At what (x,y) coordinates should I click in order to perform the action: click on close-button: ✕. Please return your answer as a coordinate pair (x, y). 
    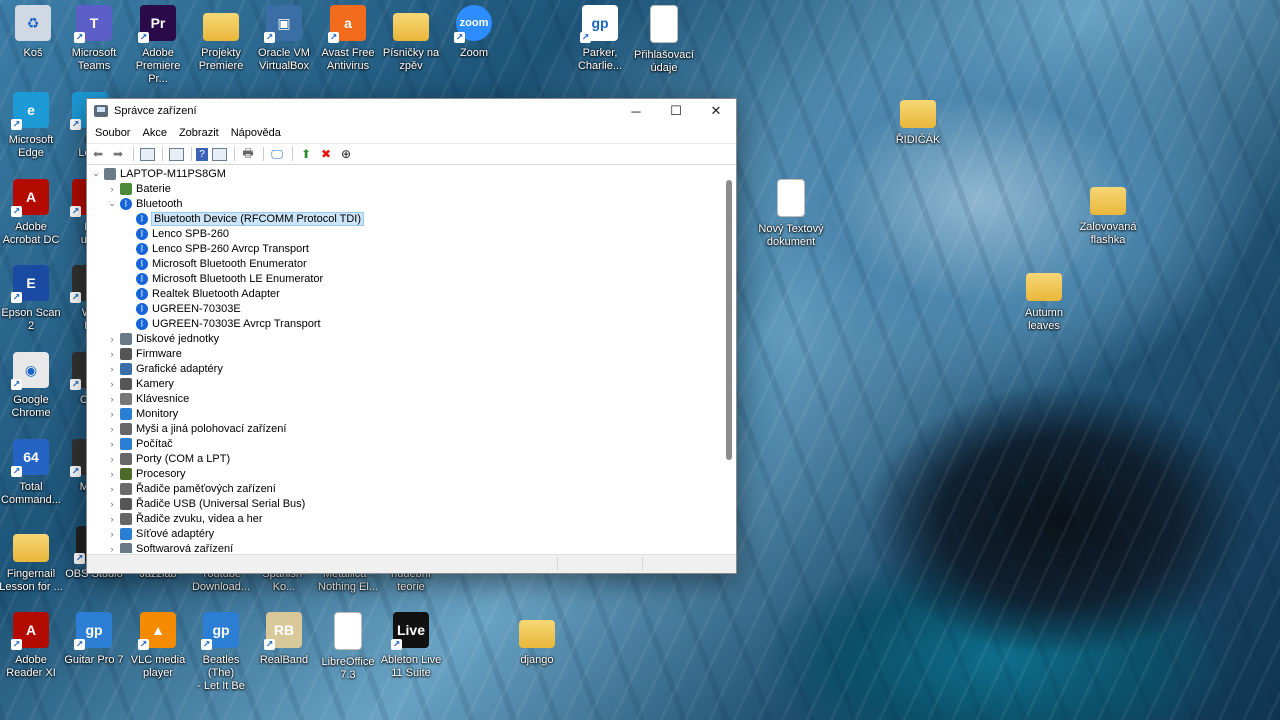
    Looking at the image, I should click on (716, 111).